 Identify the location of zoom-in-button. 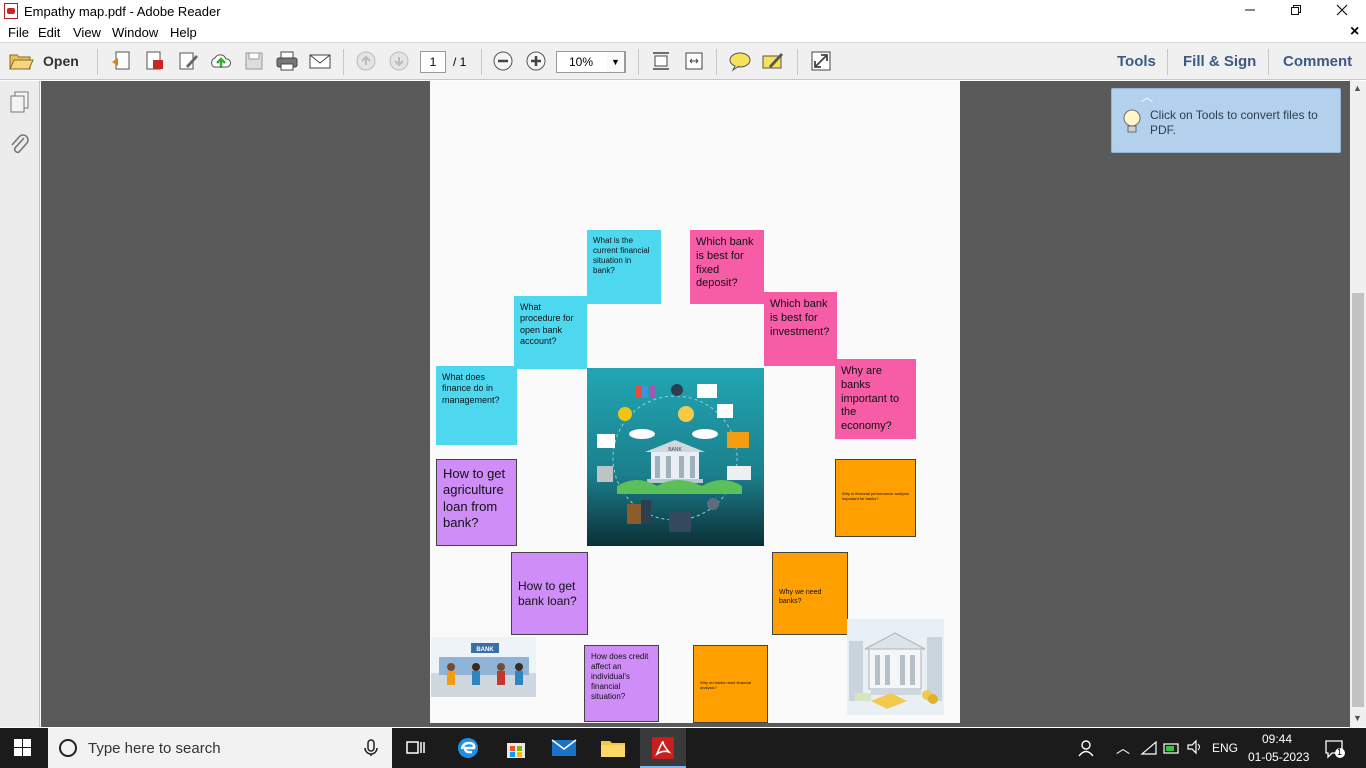
(536, 61).